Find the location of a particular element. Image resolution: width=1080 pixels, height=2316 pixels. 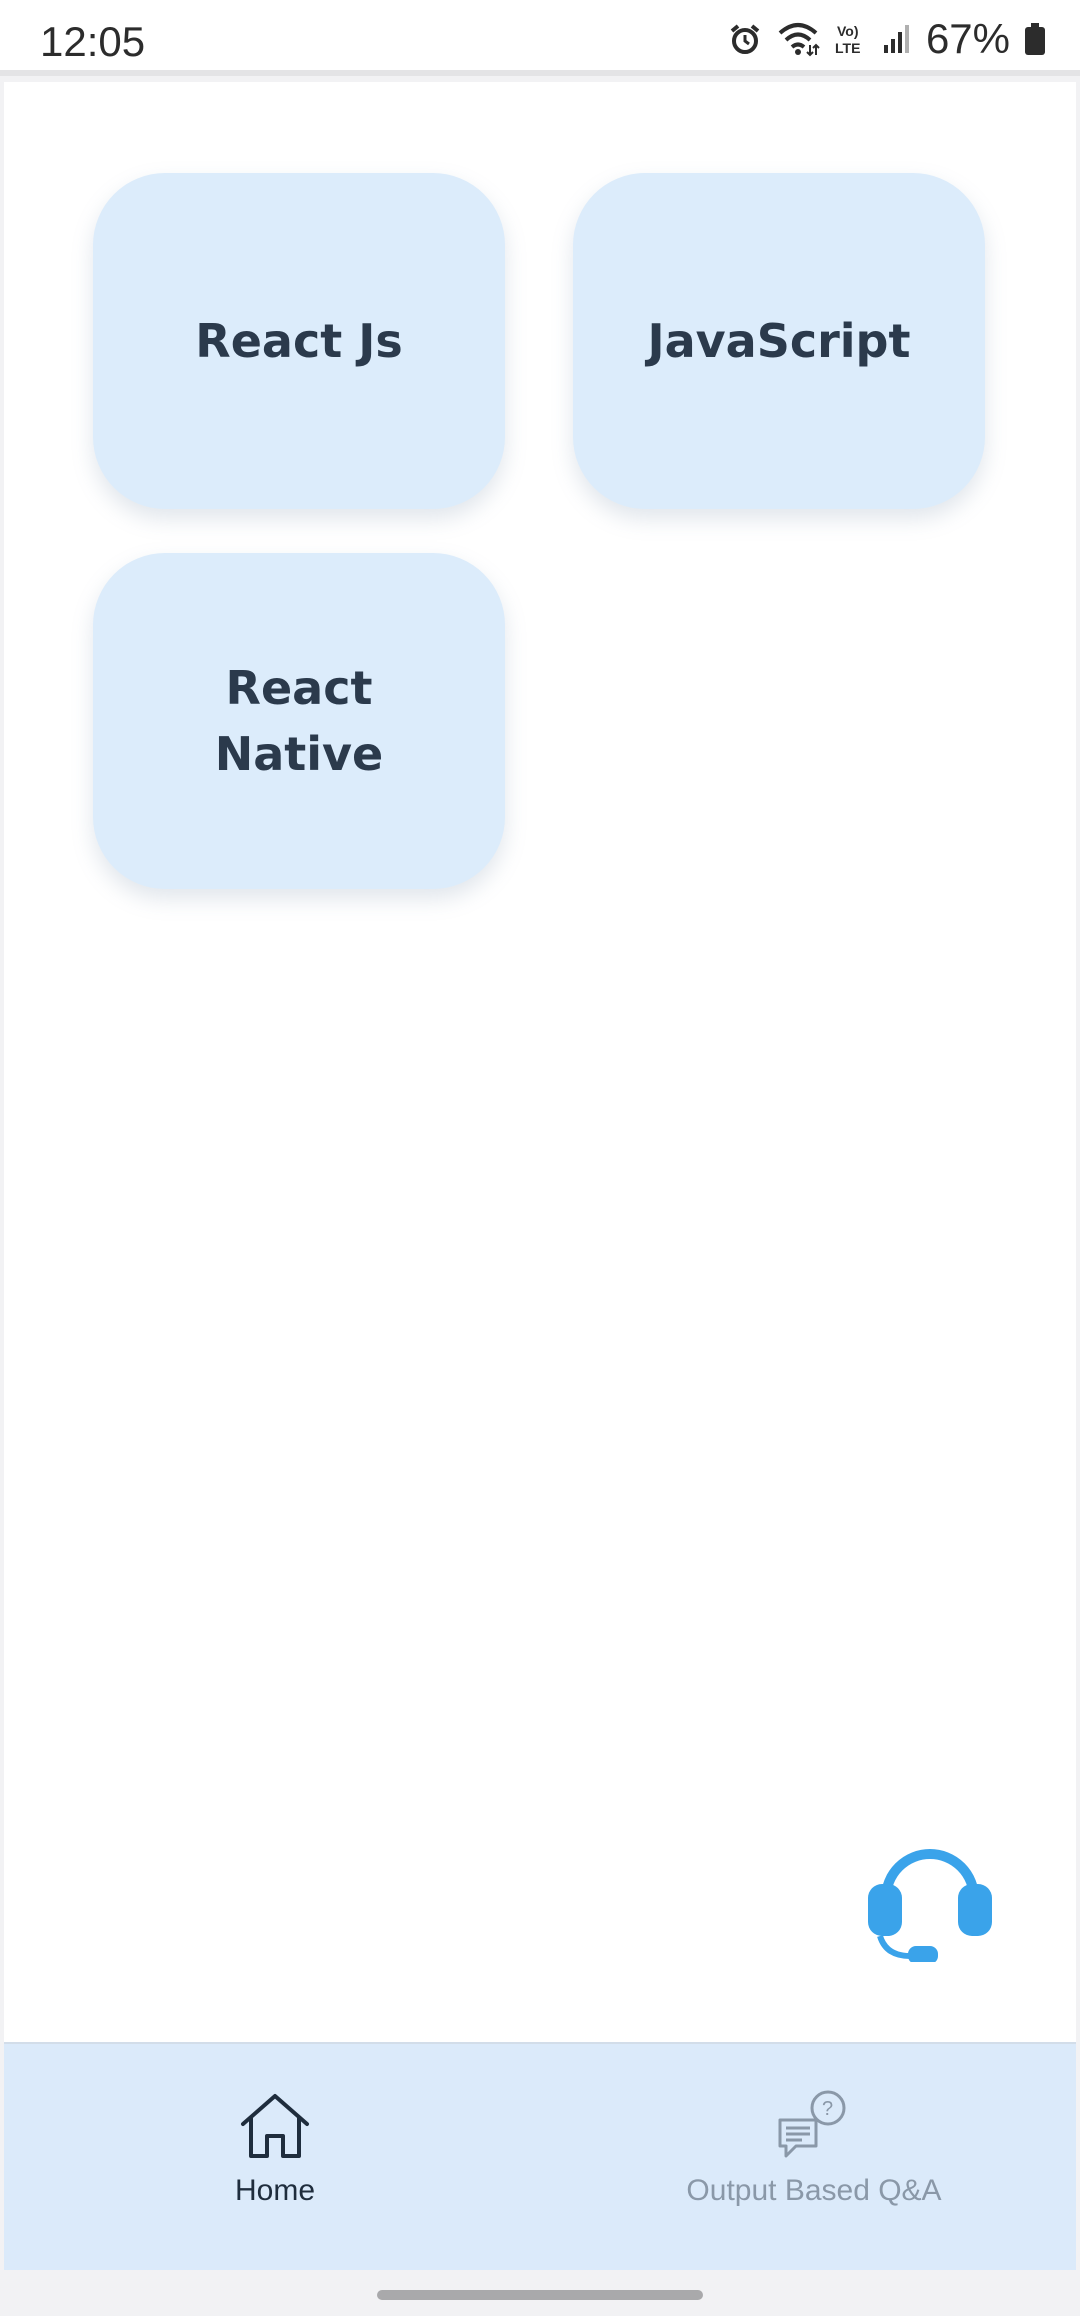

topic-card-react-js: React Js is located at coordinates (299, 341).